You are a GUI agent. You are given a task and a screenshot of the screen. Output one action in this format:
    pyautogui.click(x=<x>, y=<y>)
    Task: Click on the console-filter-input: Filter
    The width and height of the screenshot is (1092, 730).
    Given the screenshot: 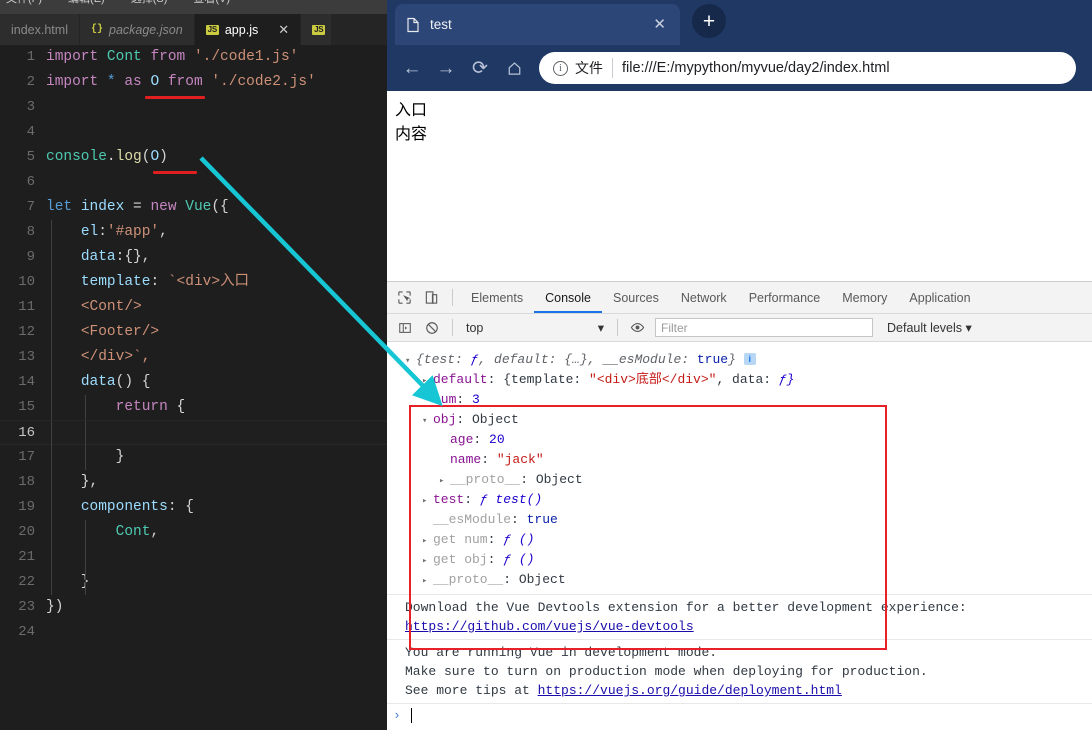 What is the action you would take?
    pyautogui.click(x=764, y=327)
    